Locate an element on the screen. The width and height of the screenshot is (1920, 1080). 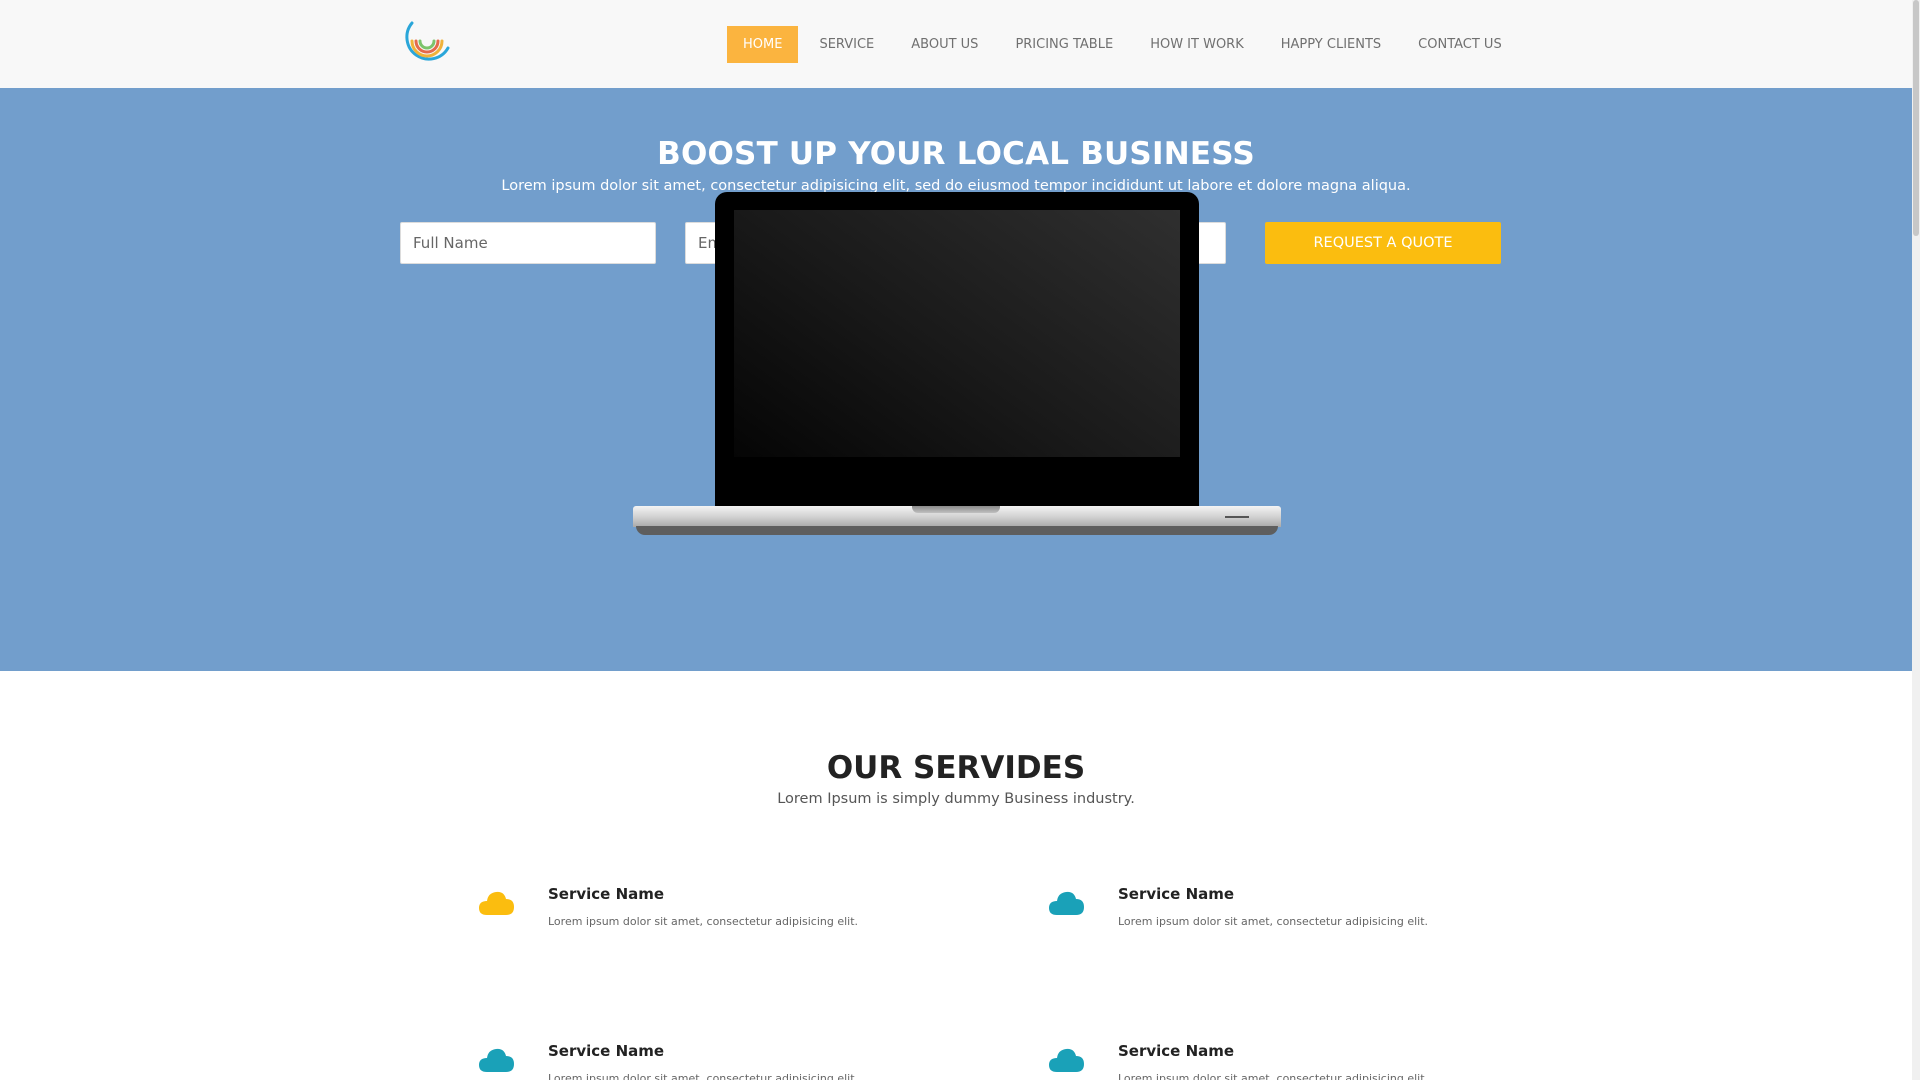
full-name-input is located at coordinates (528, 243).